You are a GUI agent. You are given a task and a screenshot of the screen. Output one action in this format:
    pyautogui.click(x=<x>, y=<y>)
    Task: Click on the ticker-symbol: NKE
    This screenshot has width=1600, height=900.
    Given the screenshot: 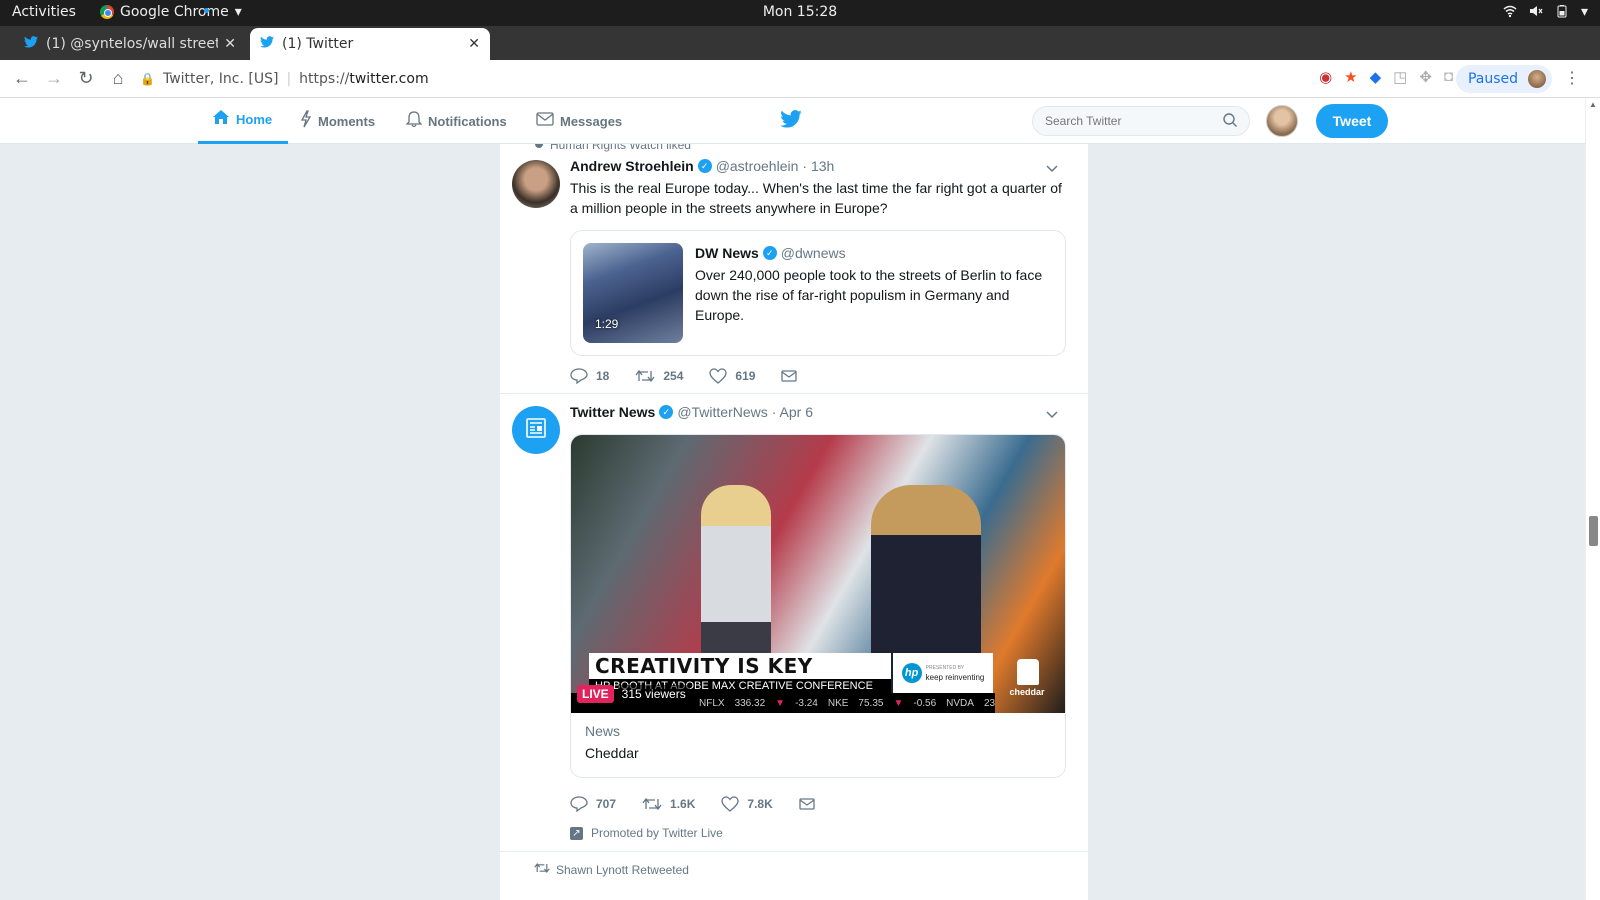 What is the action you would take?
    pyautogui.click(x=838, y=703)
    